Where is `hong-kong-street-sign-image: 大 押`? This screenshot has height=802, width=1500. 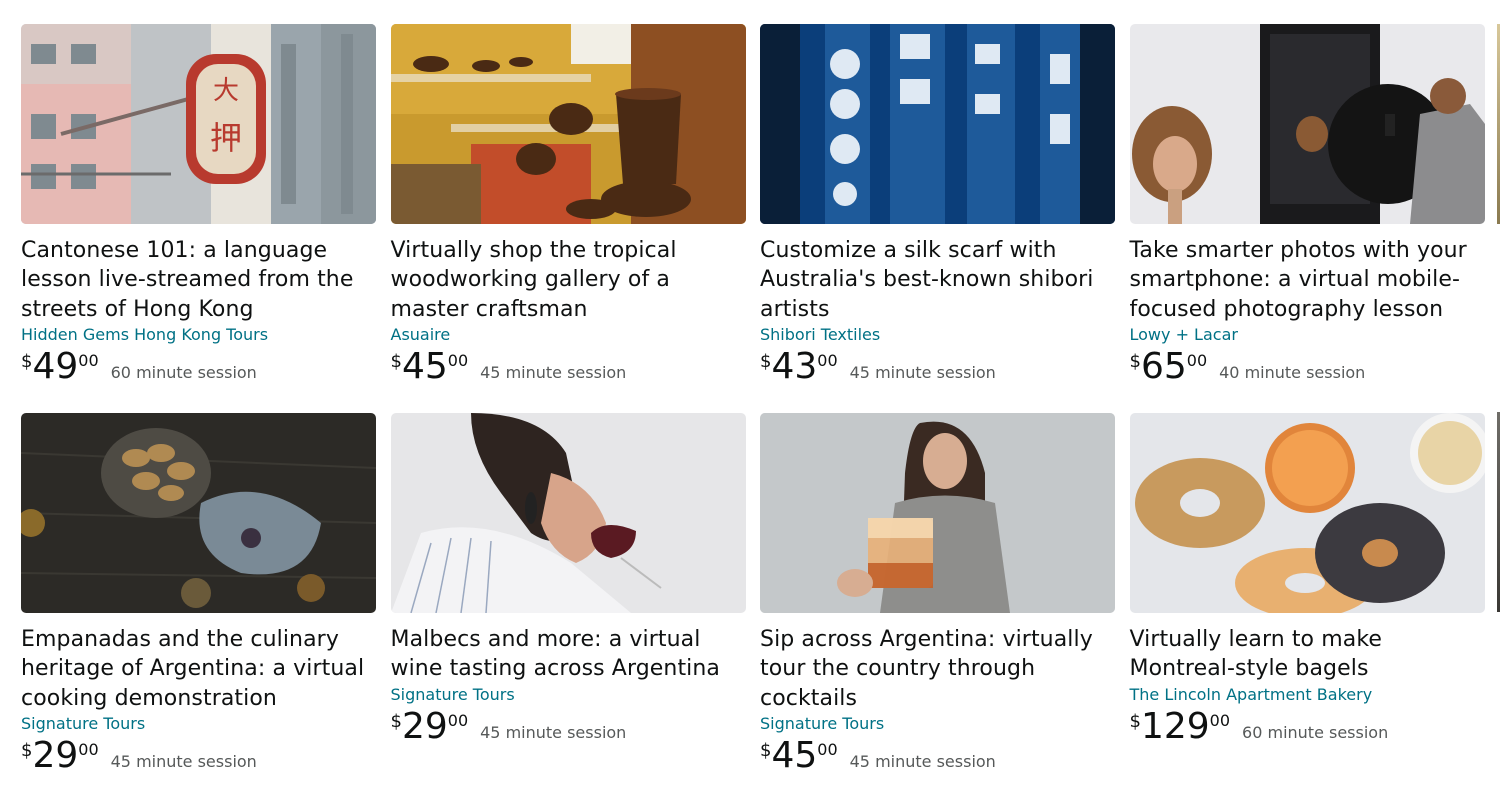 hong-kong-street-sign-image: 大 押 is located at coordinates (198, 124).